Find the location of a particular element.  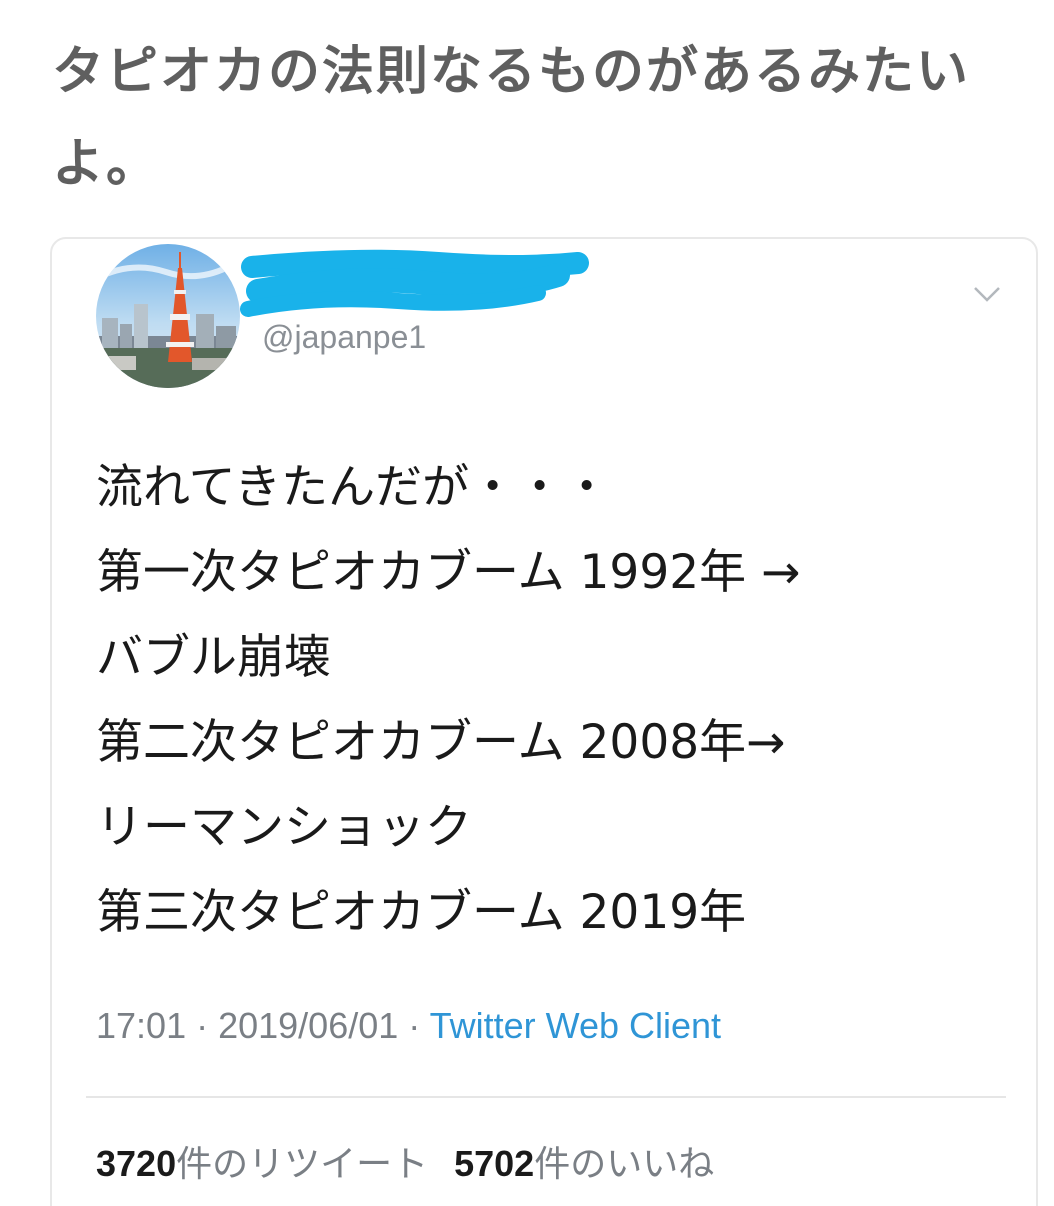

like-stat: 5702件のいいね is located at coordinates (584, 1164).